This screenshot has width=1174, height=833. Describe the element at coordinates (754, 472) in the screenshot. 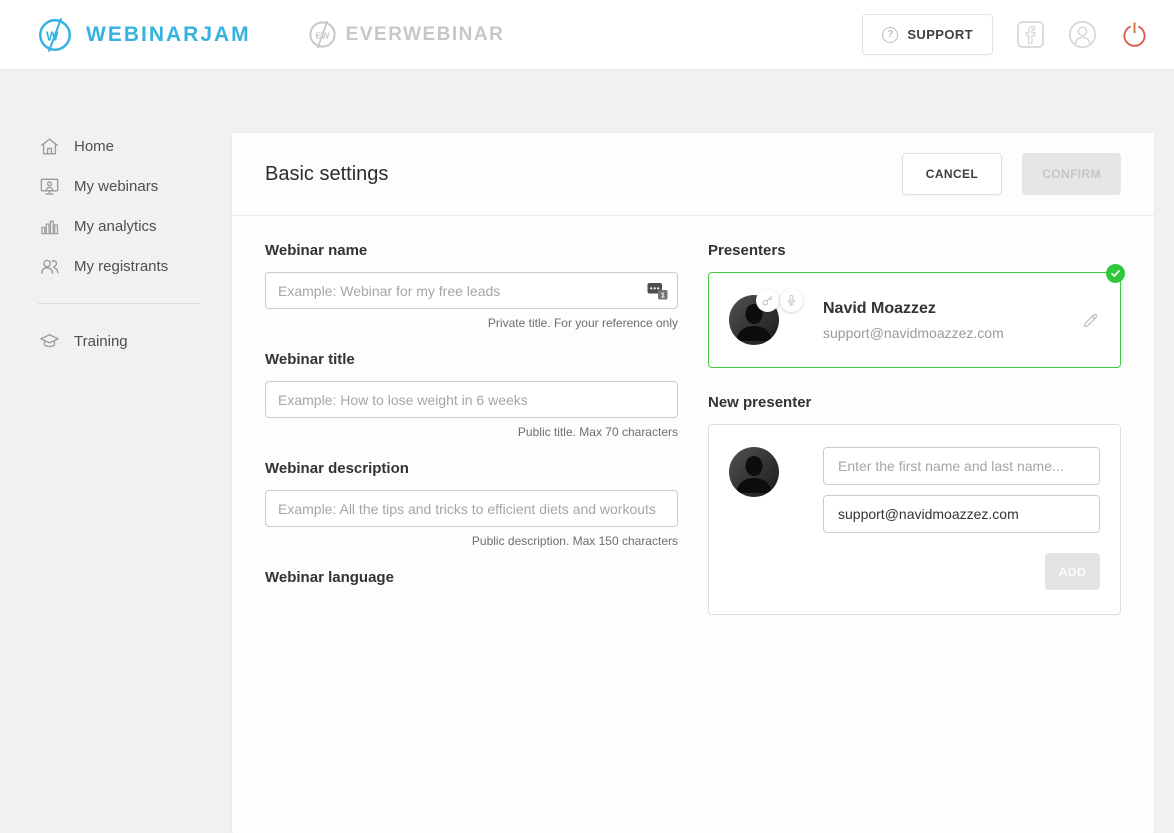

I see `new-presenter-avatar` at that location.